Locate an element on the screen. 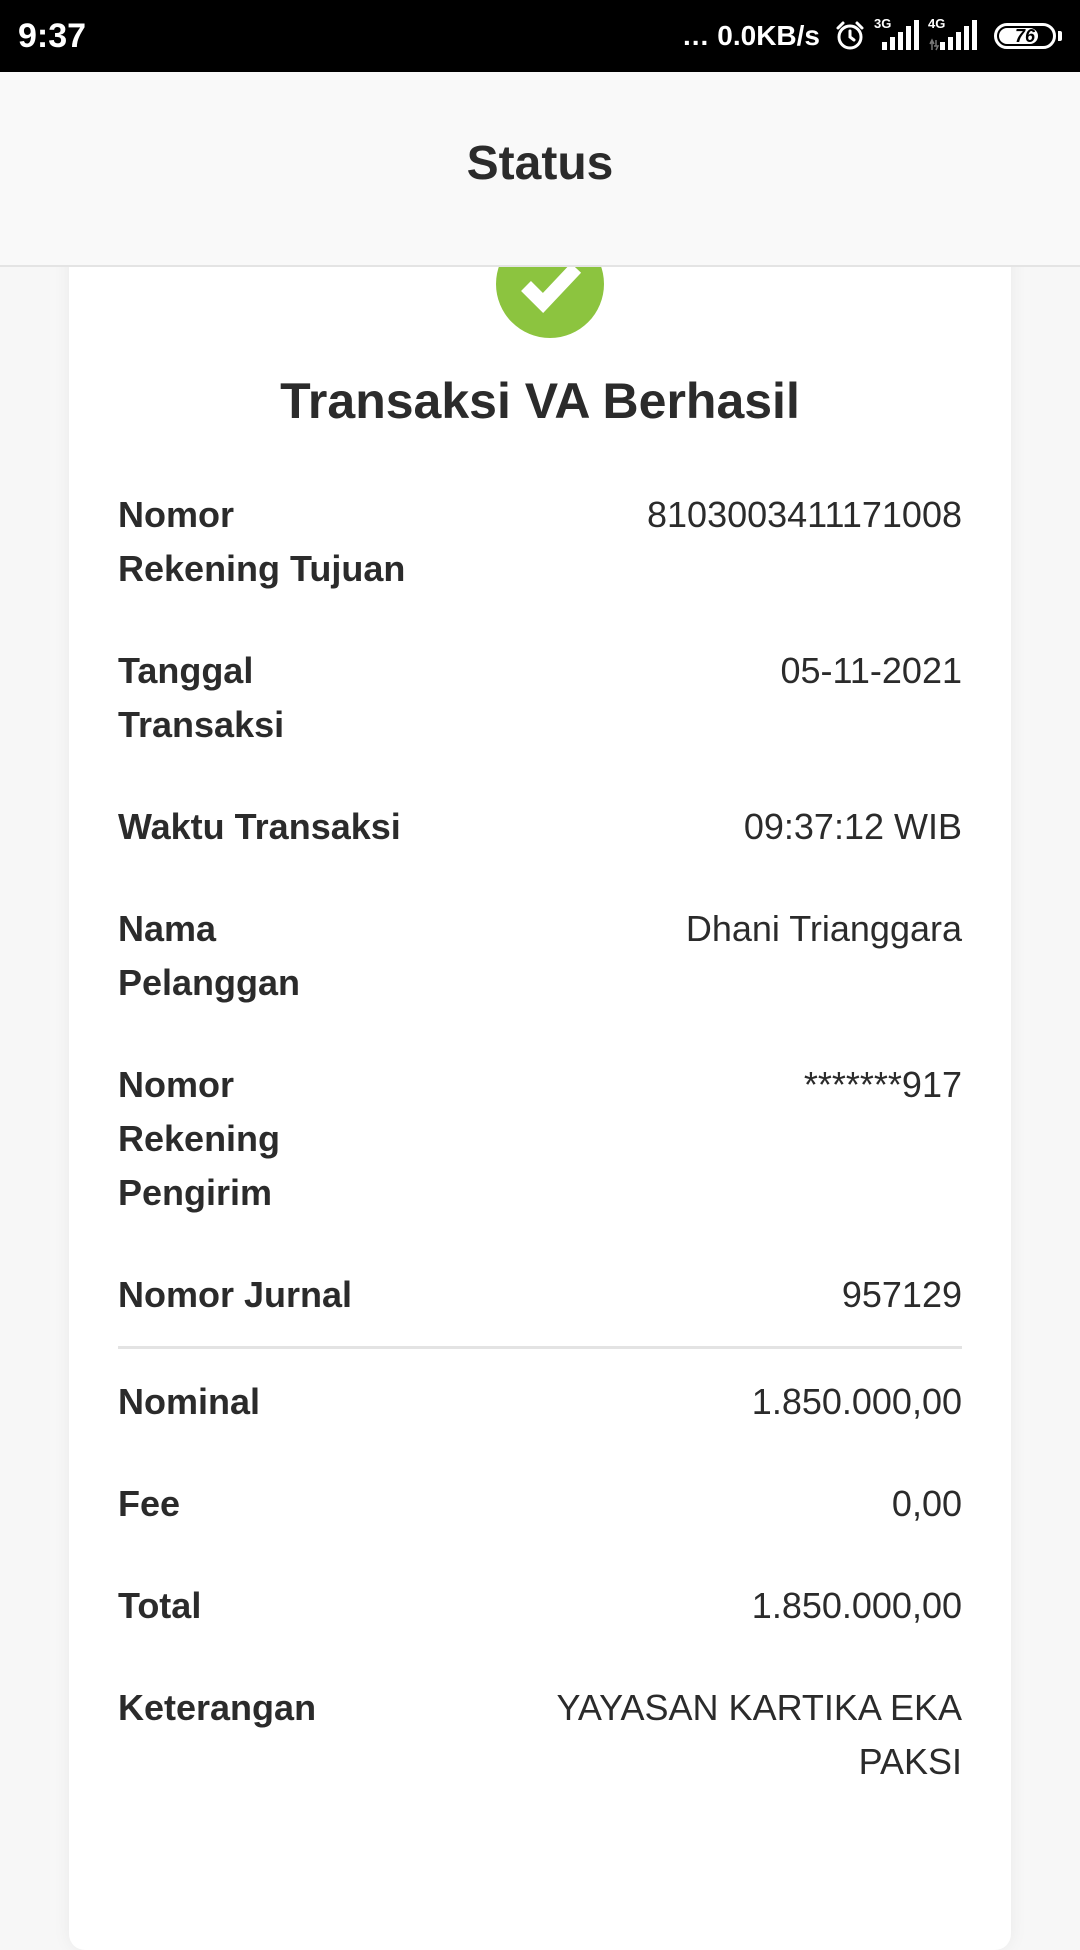 Image resolution: width=1080 pixels, height=1950 pixels. detail-value: 09:37:12 WIB is located at coordinates (852, 826).